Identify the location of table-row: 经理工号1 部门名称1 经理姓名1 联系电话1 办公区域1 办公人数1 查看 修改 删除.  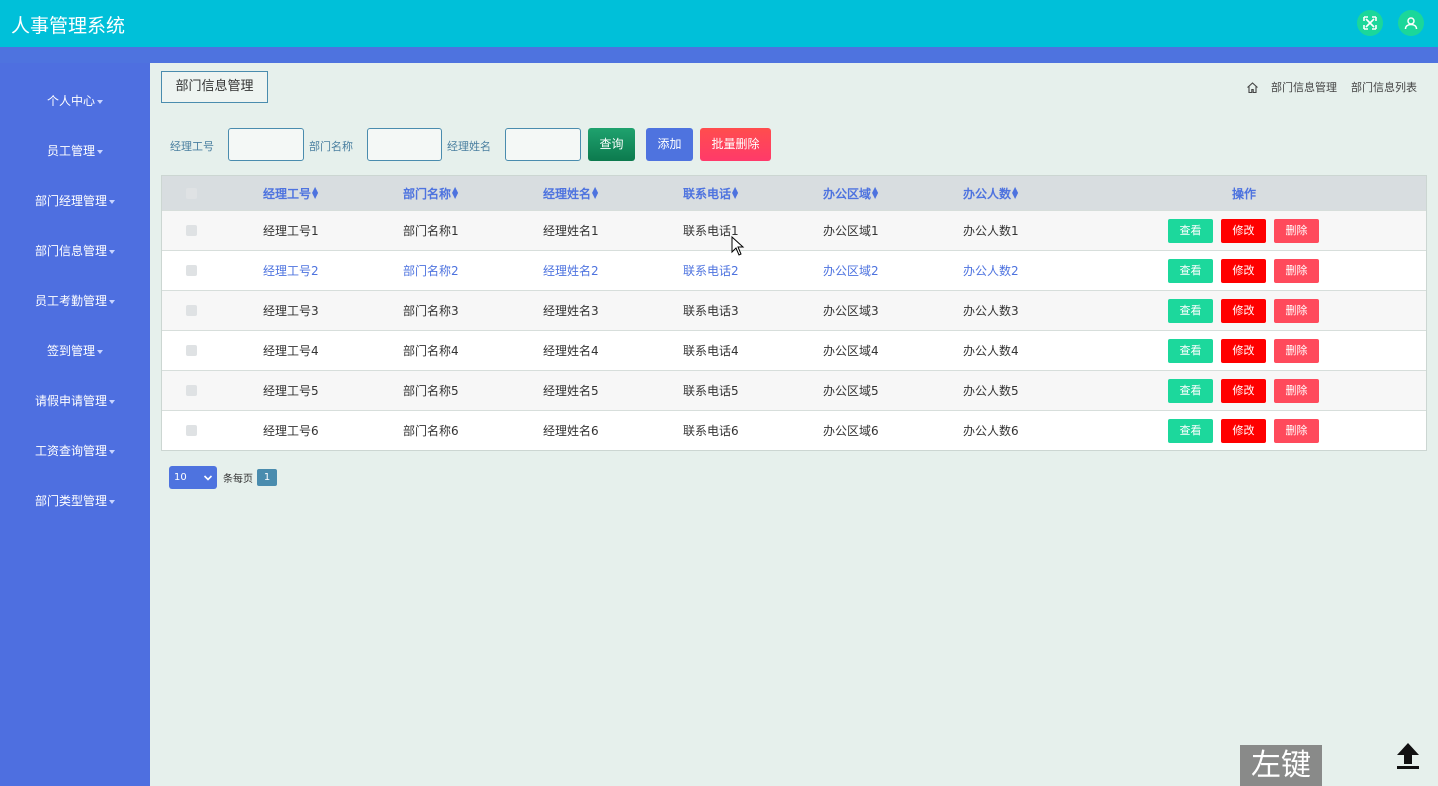
(794, 230).